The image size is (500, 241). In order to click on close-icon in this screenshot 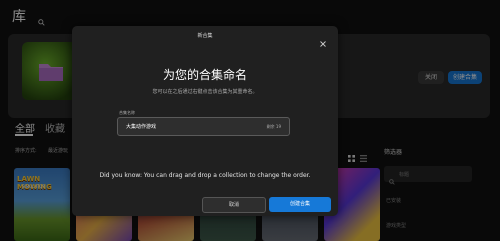, I will do `click(323, 39)`.